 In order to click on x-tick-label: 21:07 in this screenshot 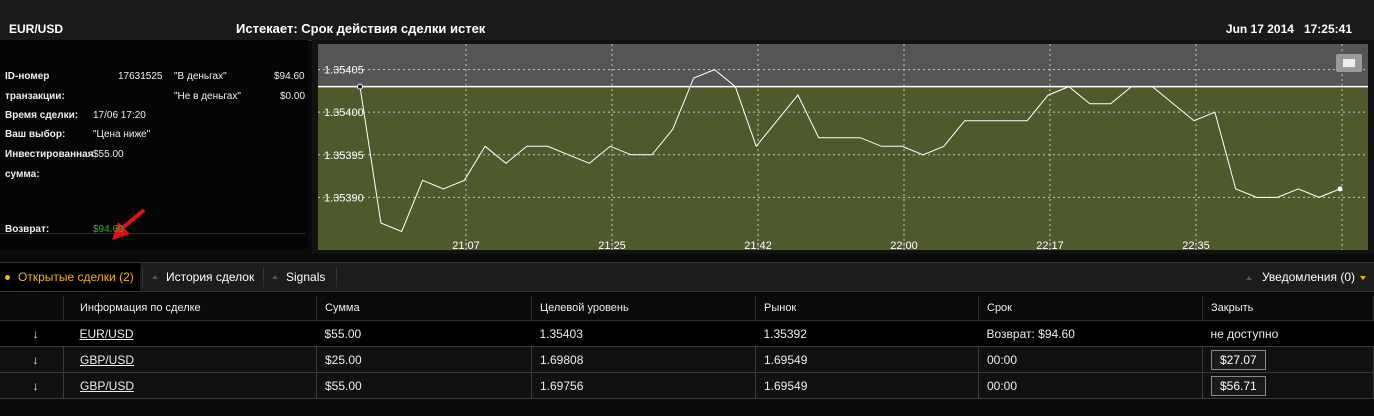, I will do `click(466, 245)`.